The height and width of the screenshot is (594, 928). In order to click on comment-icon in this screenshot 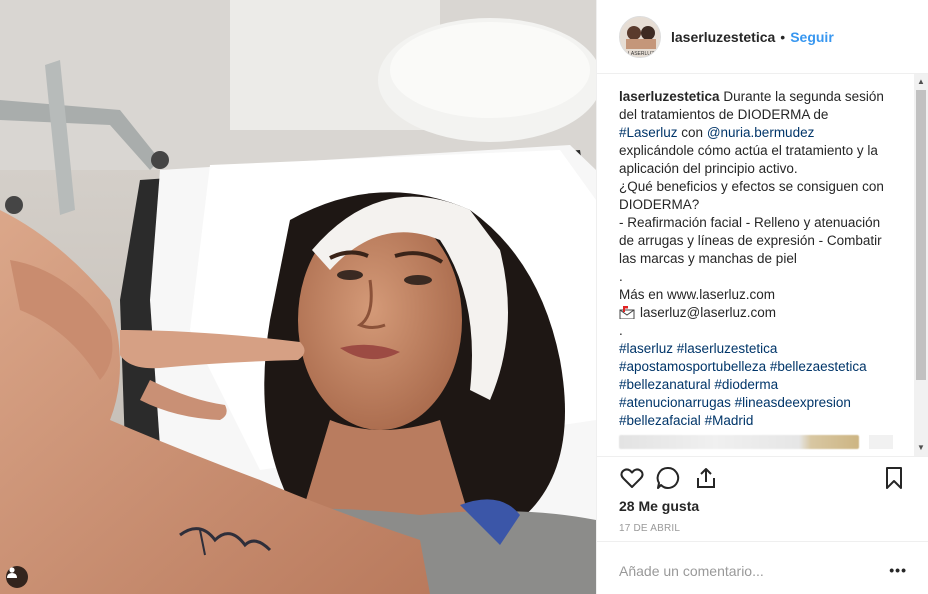, I will do `click(668, 478)`.